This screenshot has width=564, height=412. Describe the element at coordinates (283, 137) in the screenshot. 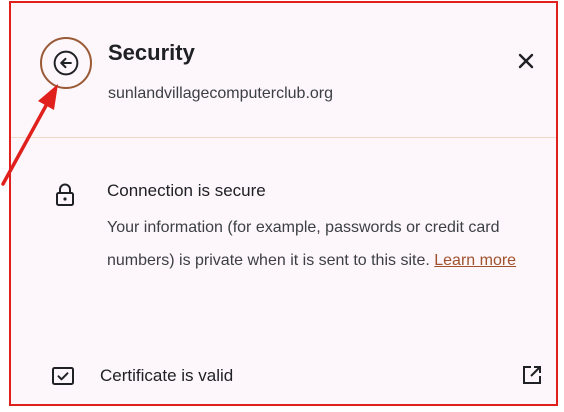

I see `header-divider` at that location.